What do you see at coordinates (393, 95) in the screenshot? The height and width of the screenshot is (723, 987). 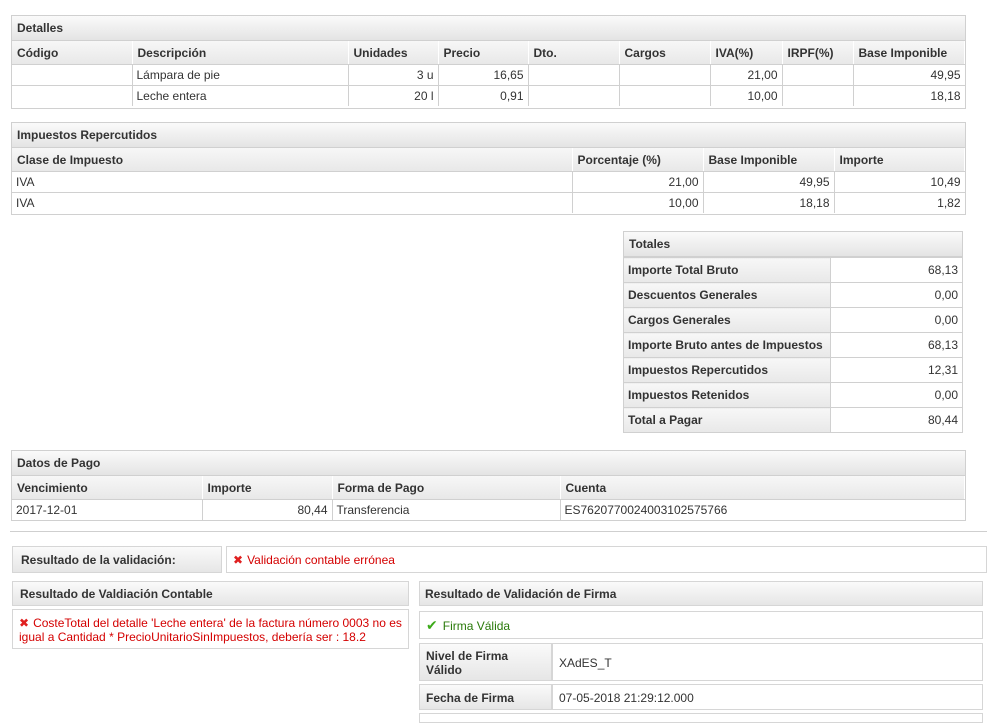 I see `cell-unidades: 20 l` at bounding box center [393, 95].